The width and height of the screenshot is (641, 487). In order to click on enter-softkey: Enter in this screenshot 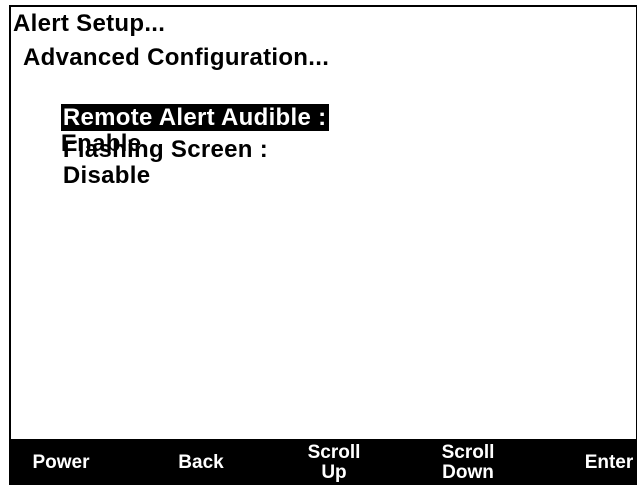, I will do `click(608, 462)`.